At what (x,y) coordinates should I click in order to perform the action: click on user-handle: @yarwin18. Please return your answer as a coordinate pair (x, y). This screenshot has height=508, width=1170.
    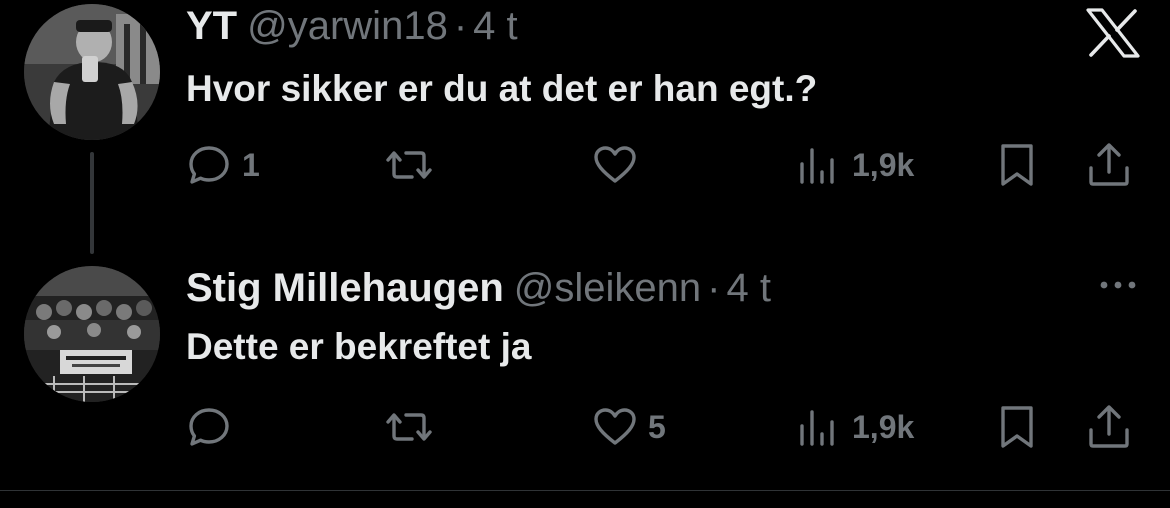
    Looking at the image, I should click on (347, 26).